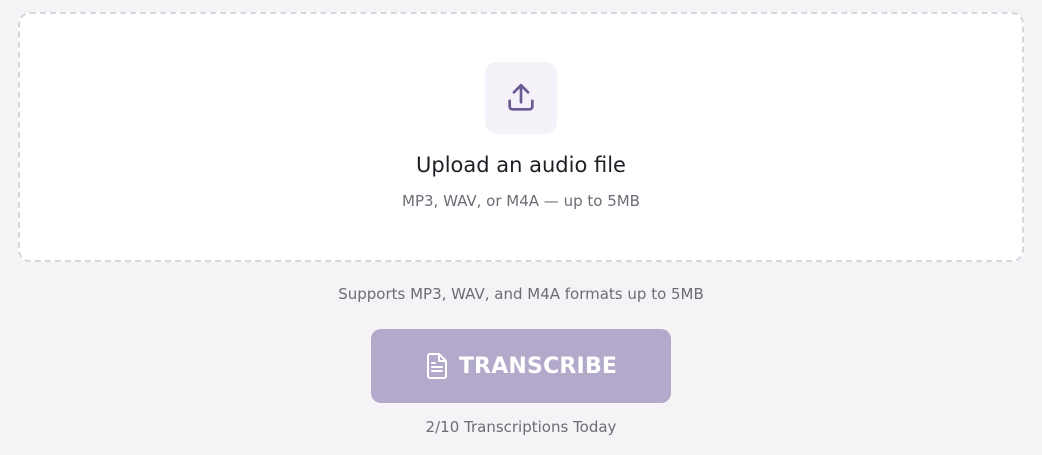  Describe the element at coordinates (521, 427) in the screenshot. I see `daily-transcription-count: 2/10 Transcriptions Today` at that location.